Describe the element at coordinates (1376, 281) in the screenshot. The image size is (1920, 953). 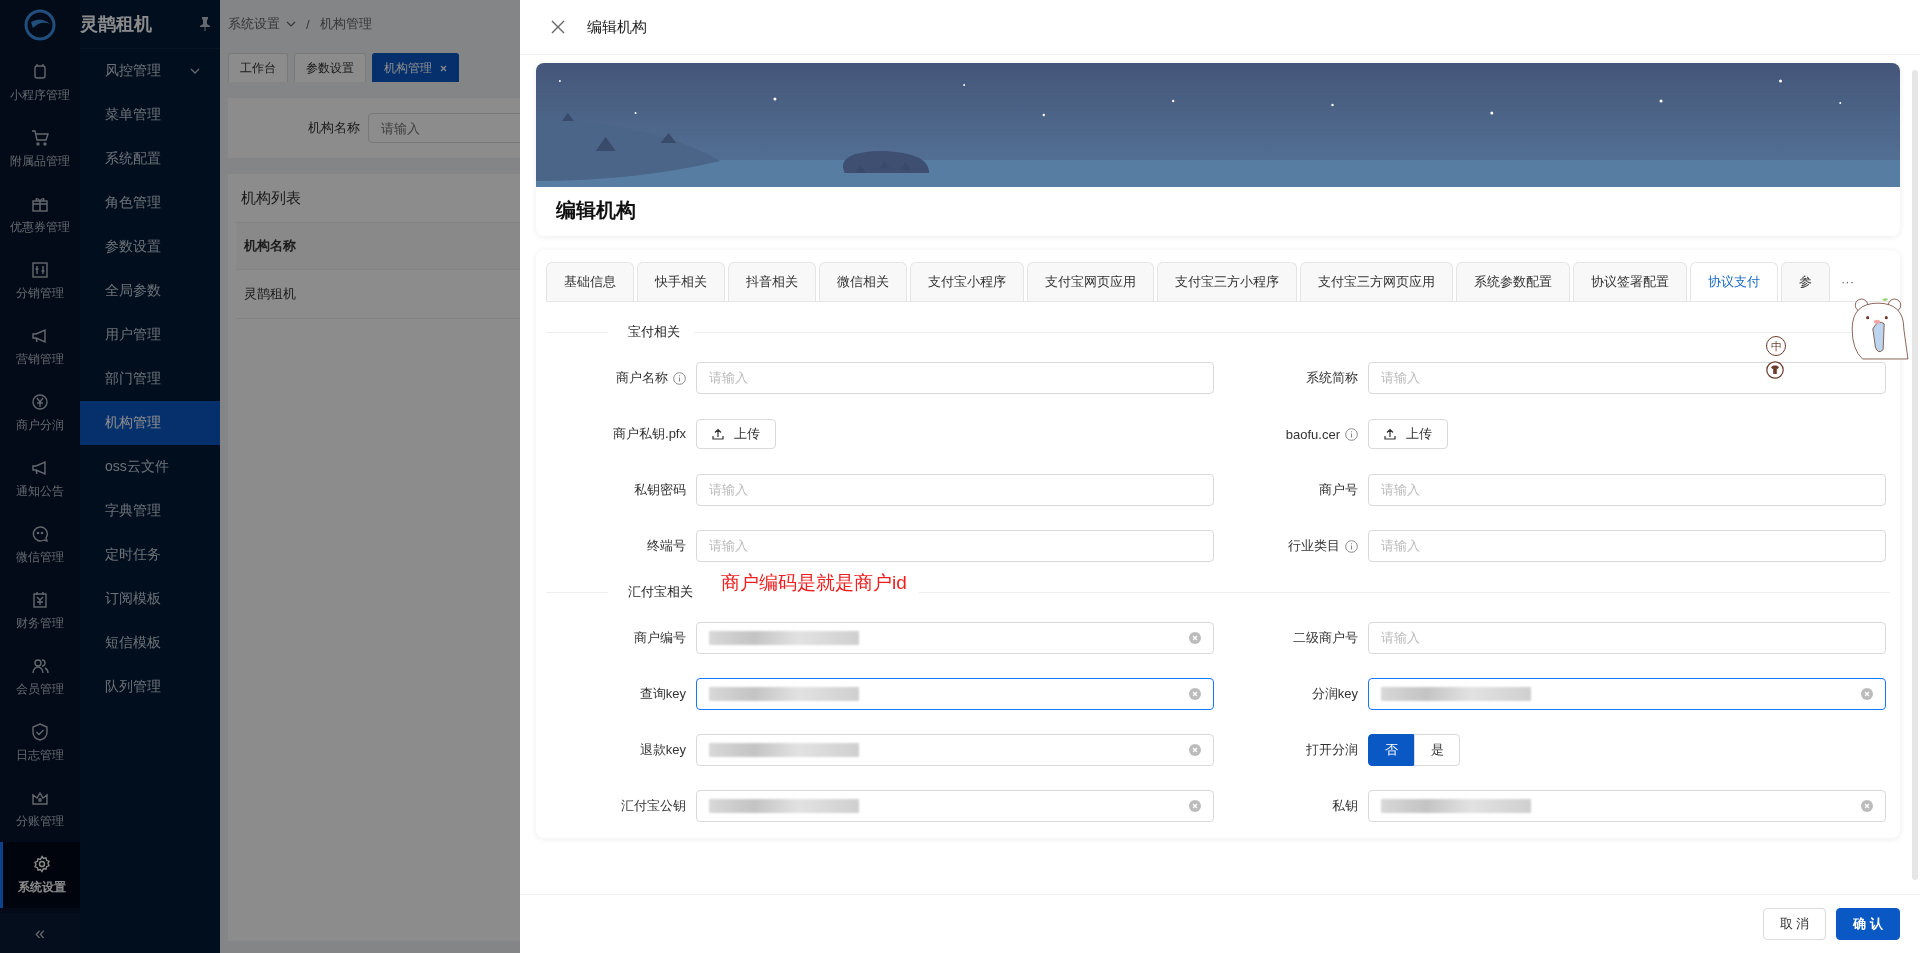
I see `tab: 支付宝三方网页应用` at that location.